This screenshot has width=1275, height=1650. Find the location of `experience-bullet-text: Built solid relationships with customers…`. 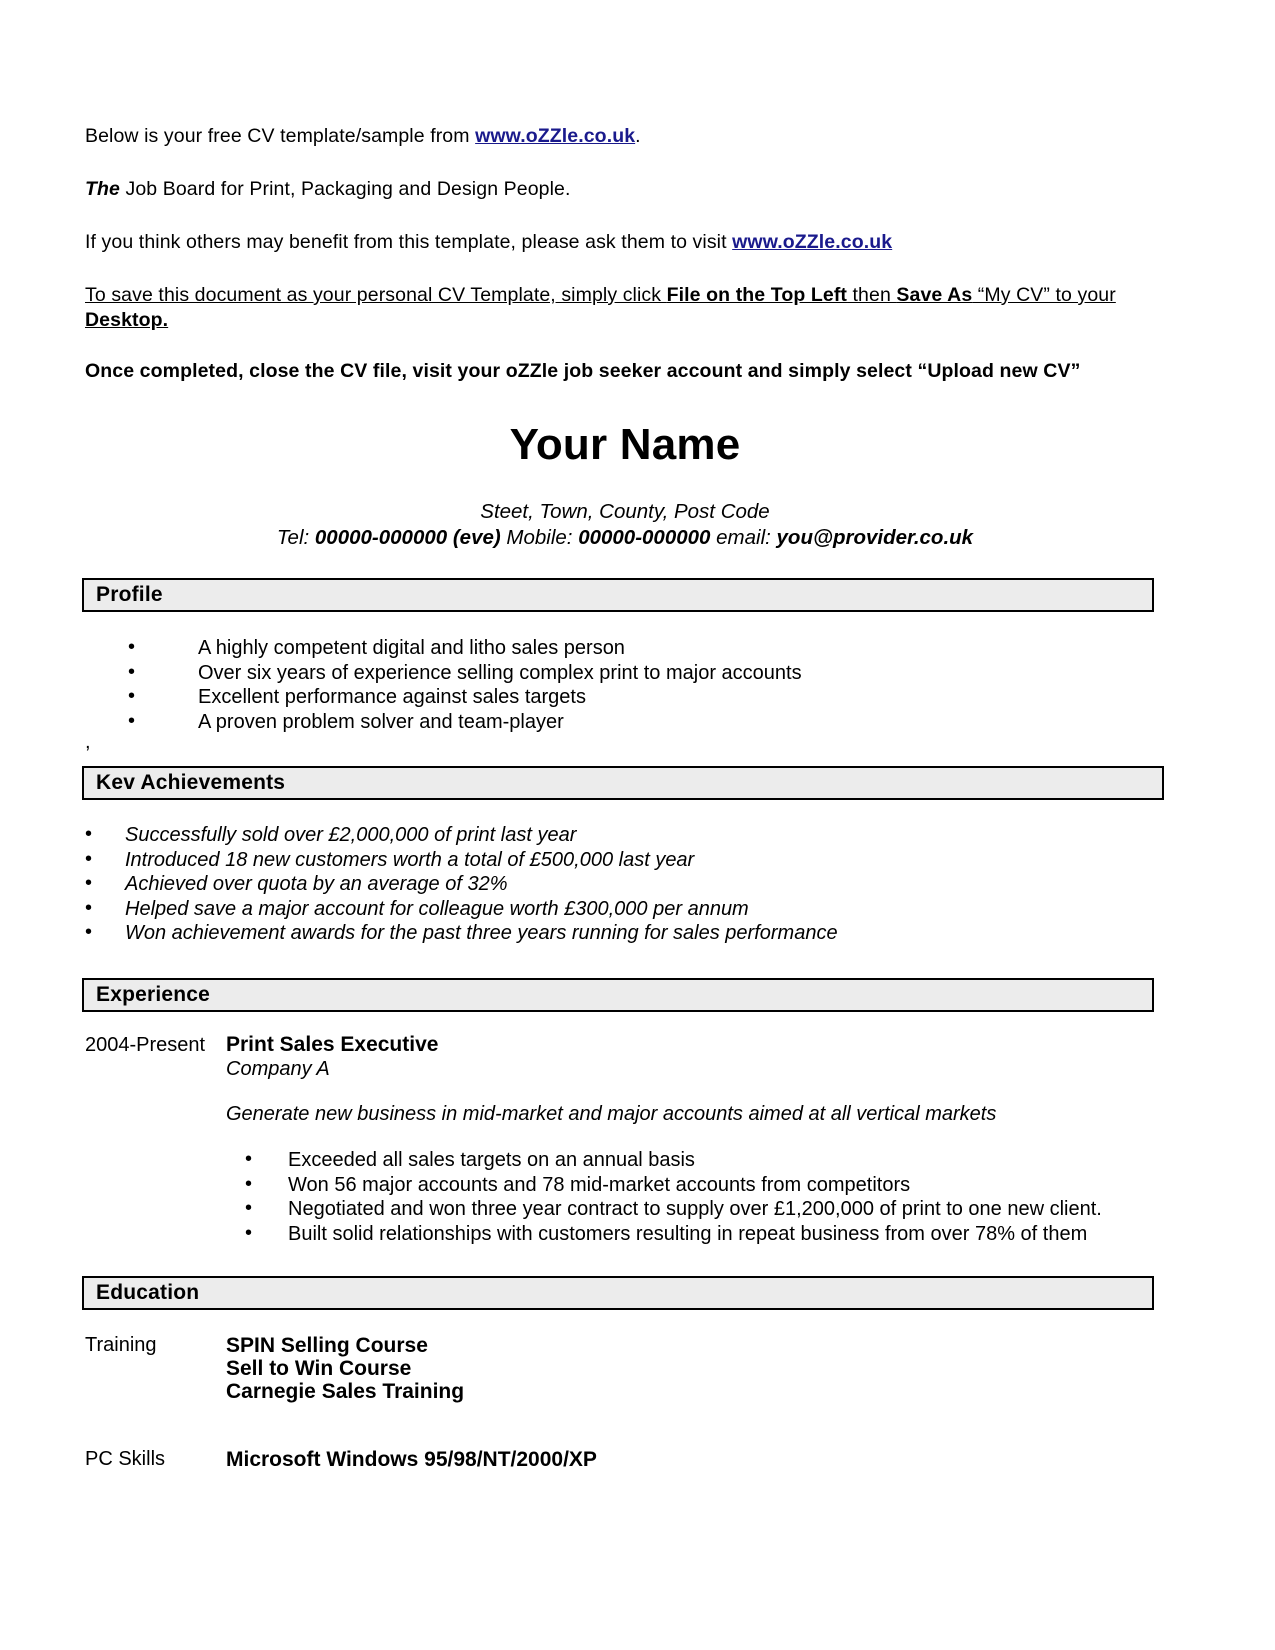

experience-bullet-text: Built solid relationships with customers… is located at coordinates (688, 1233).